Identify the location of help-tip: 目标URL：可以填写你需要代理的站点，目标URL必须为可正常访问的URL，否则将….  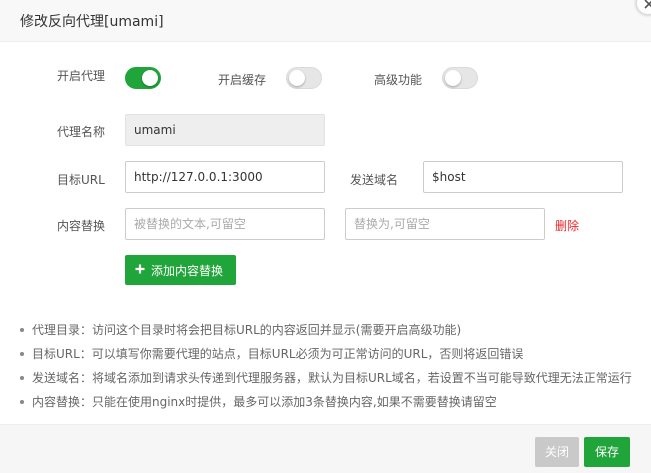
(328, 359).